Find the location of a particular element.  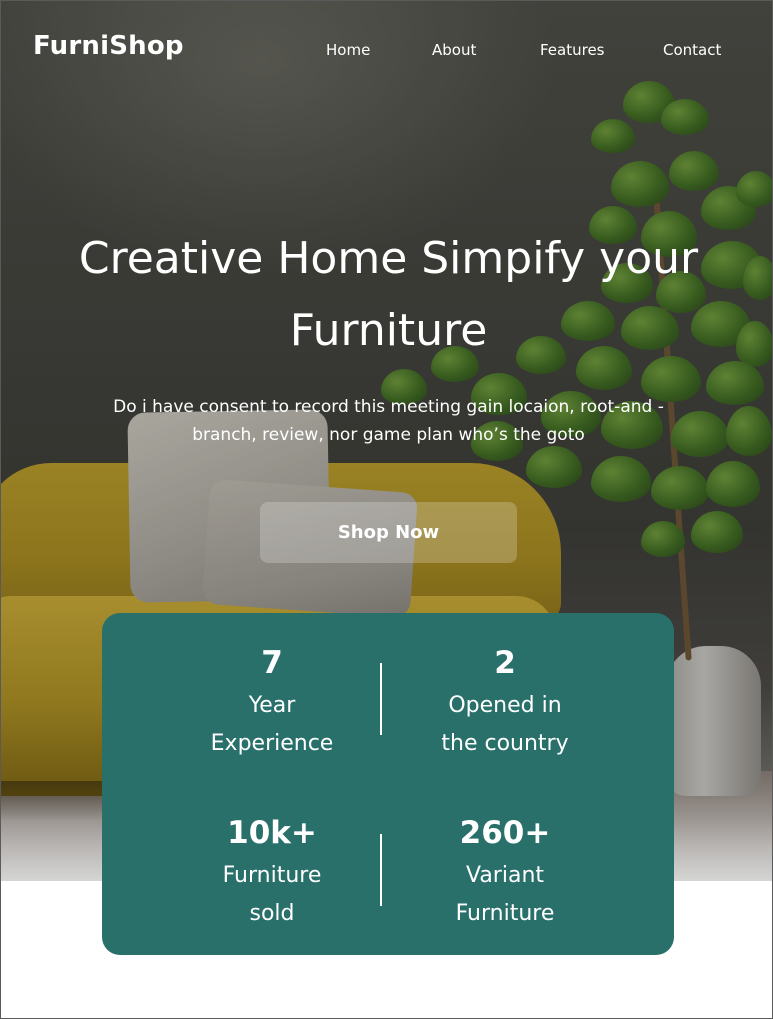

stat-value: 2 is located at coordinates (505, 663).